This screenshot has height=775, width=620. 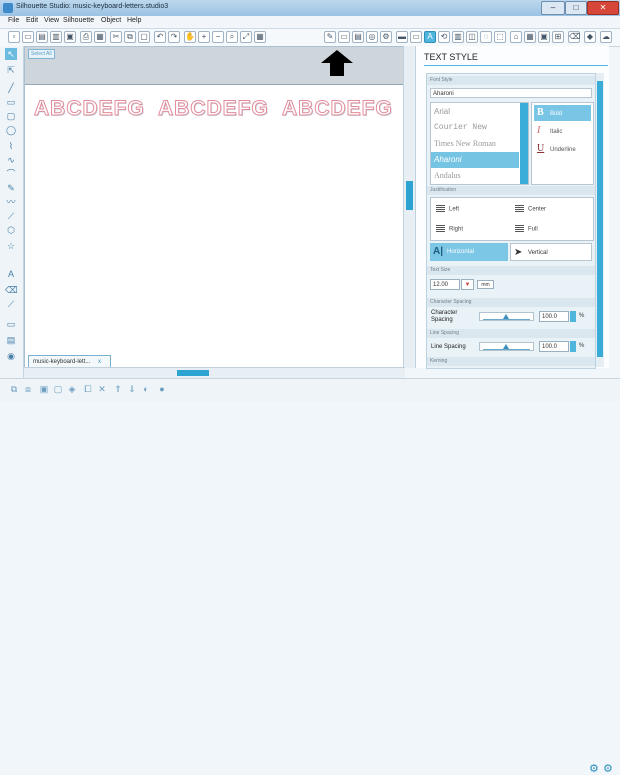 What do you see at coordinates (430, 37) in the screenshot?
I see `text-style-icon: A` at bounding box center [430, 37].